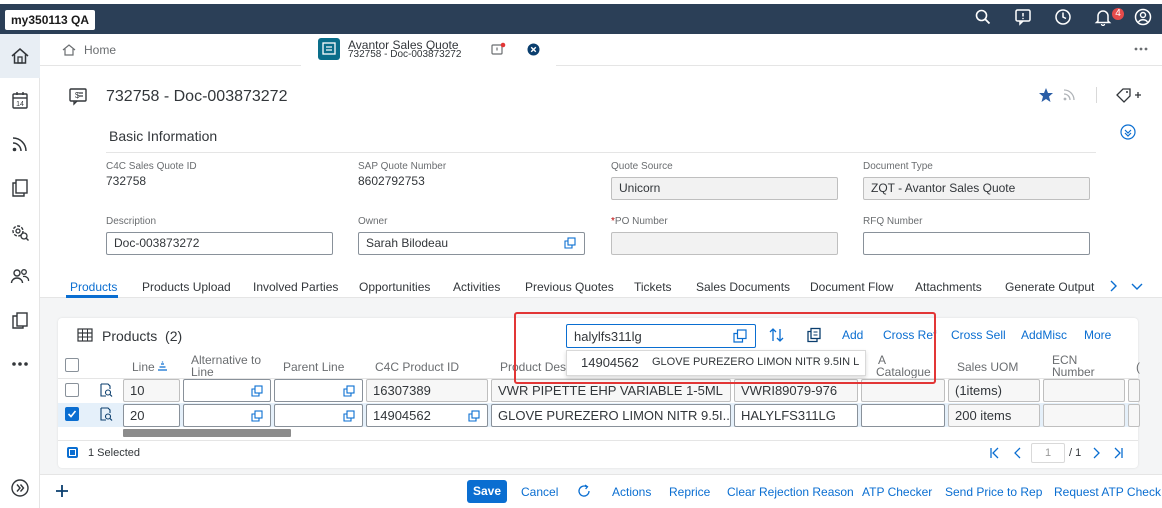  Describe the element at coordinates (20, 188) in the screenshot. I see `documents-icon` at that location.